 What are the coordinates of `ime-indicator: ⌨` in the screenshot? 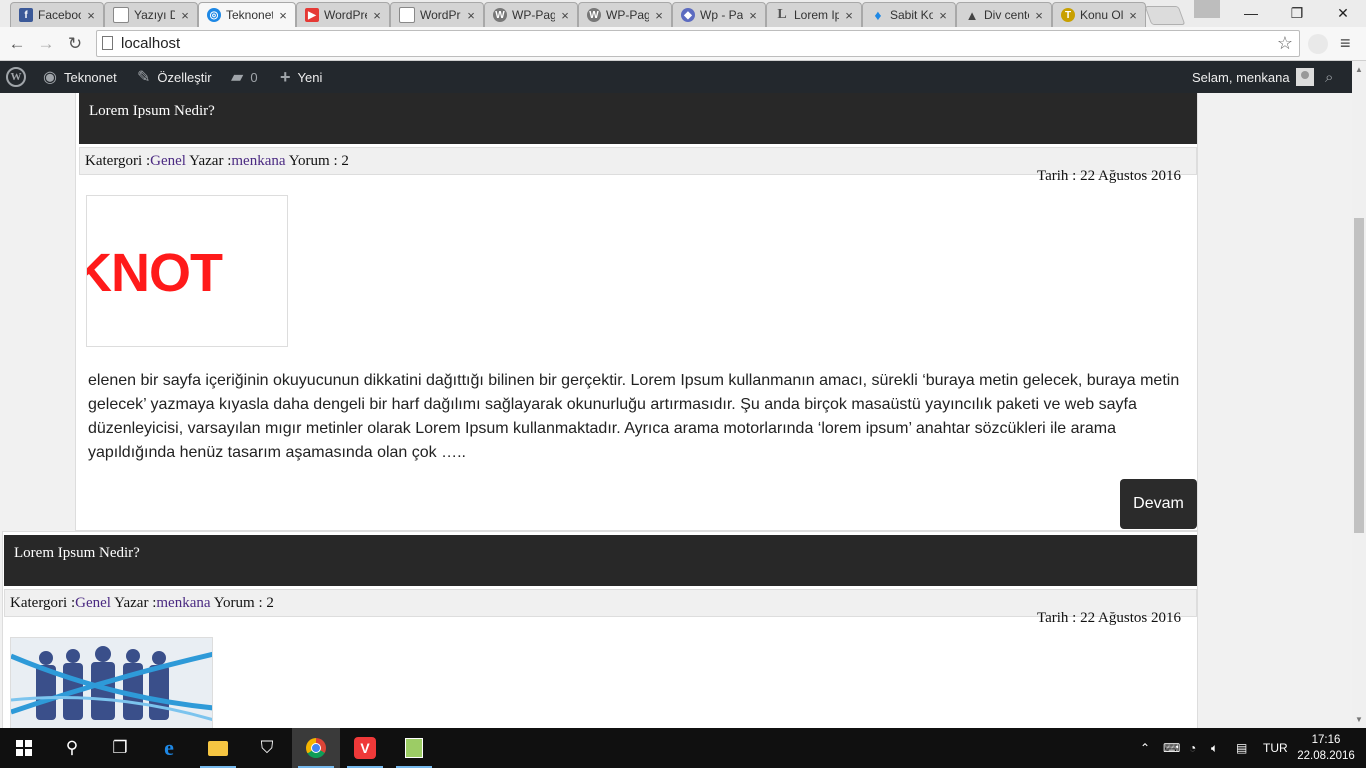 It's located at (1171, 748).